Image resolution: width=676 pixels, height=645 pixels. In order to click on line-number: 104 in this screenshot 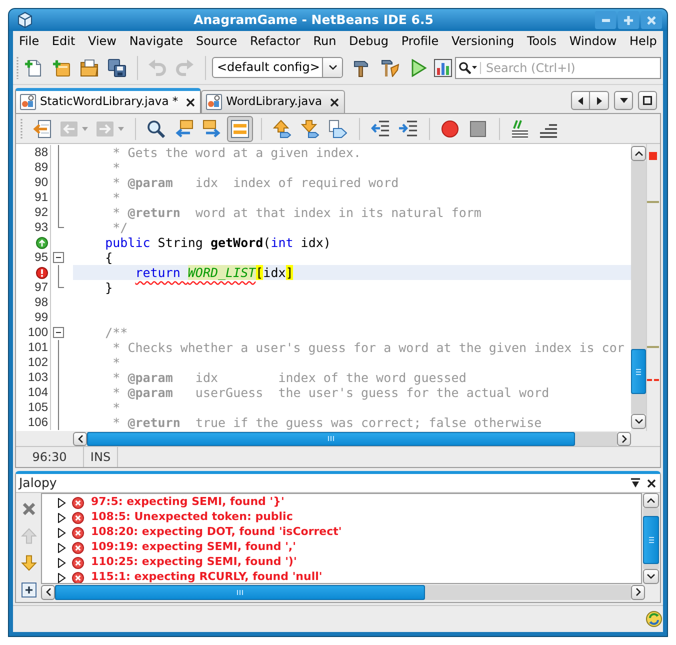, I will do `click(38, 392)`.